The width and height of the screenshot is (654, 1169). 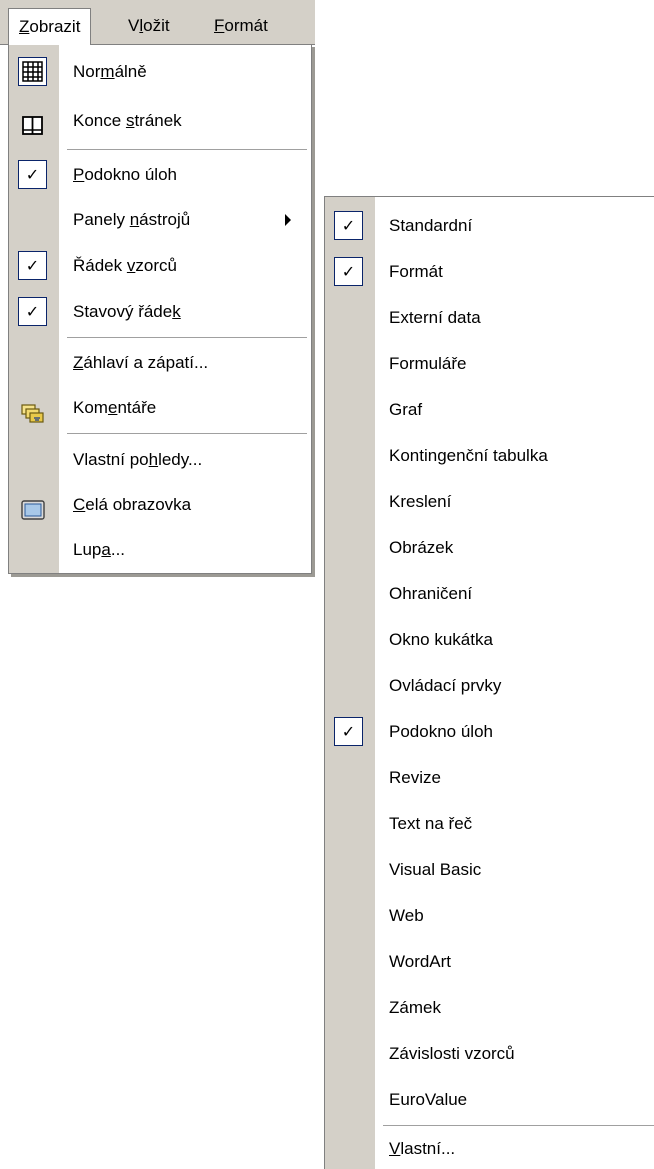 What do you see at coordinates (489, 594) in the screenshot?
I see `toolbar-borders-item: Ohraničení` at bounding box center [489, 594].